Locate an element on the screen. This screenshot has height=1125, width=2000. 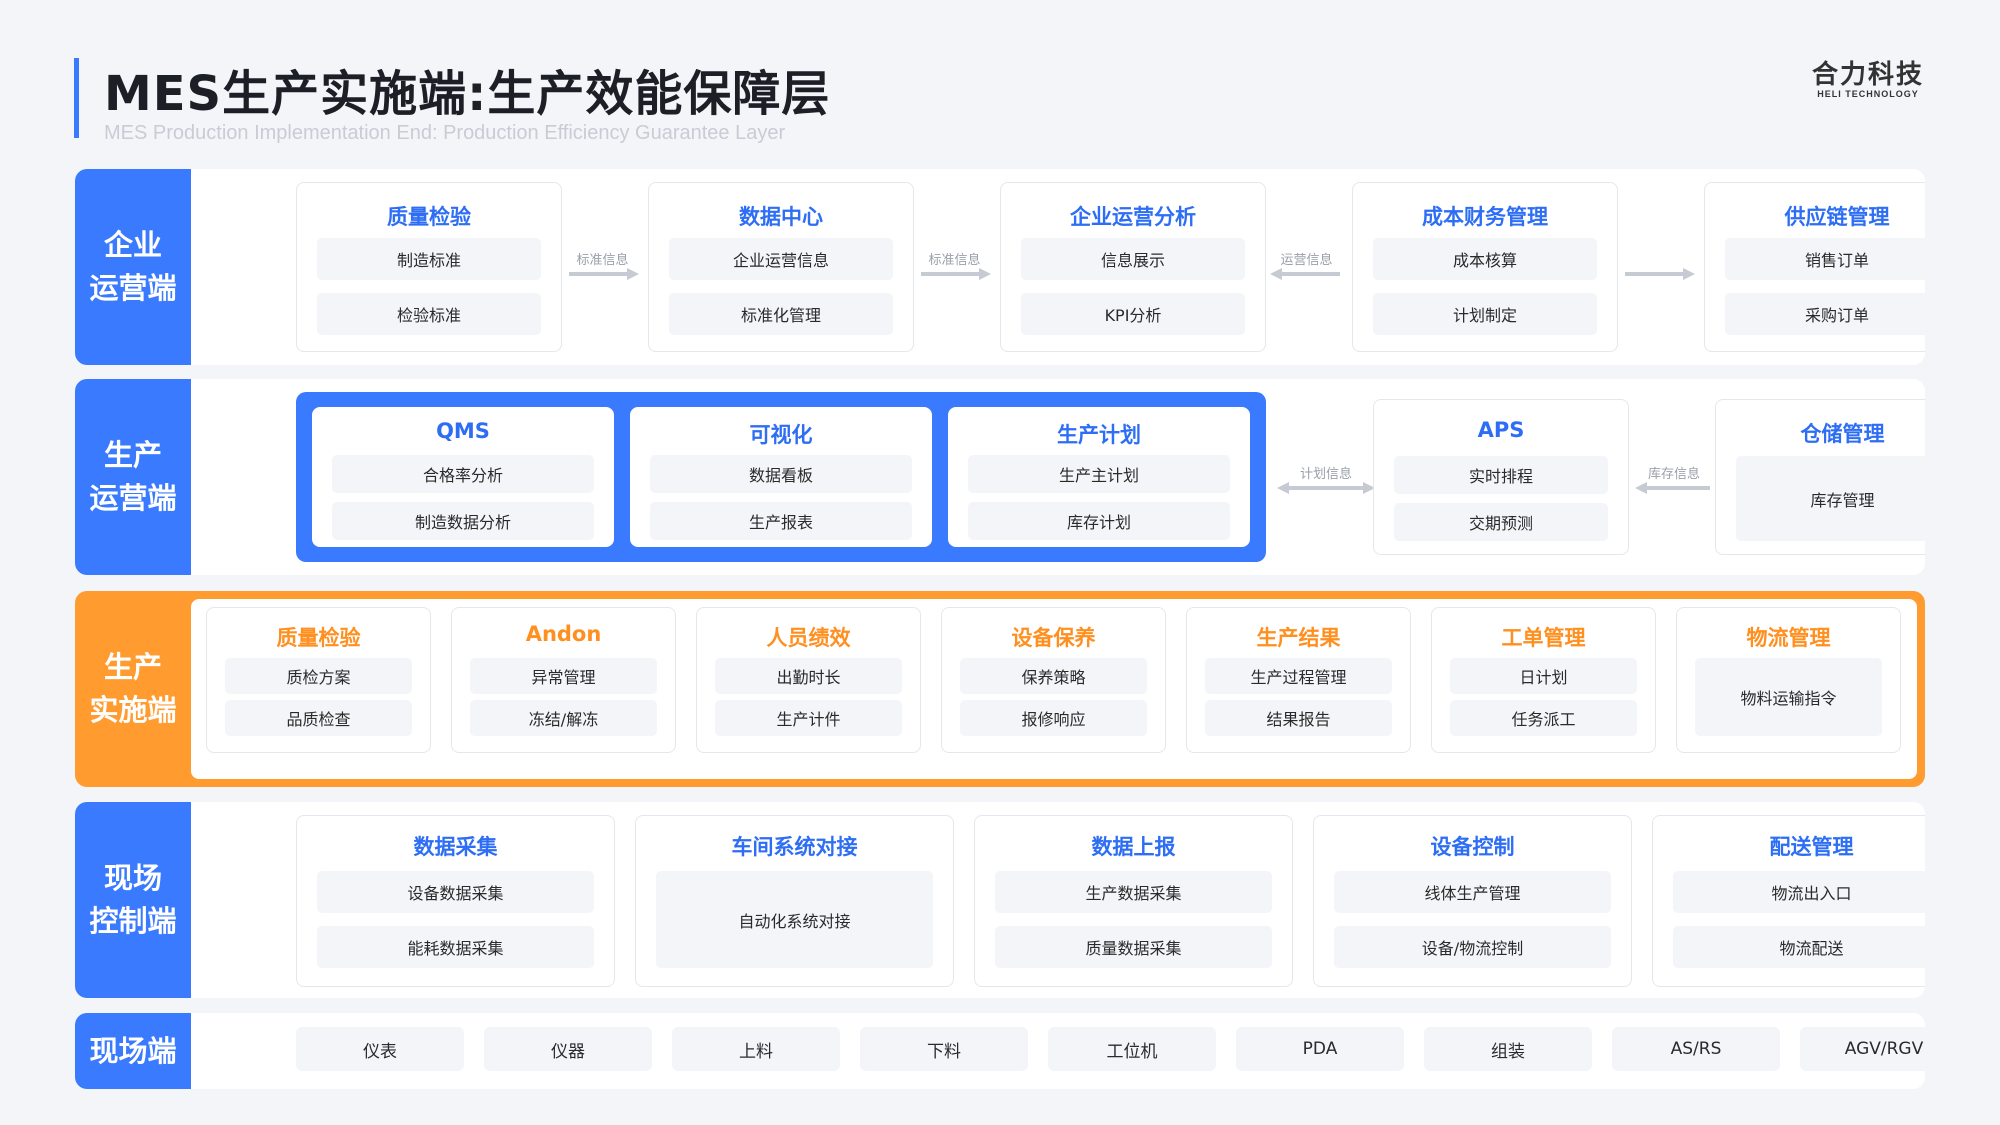
card-title: Andon is located at coordinates (563, 634).